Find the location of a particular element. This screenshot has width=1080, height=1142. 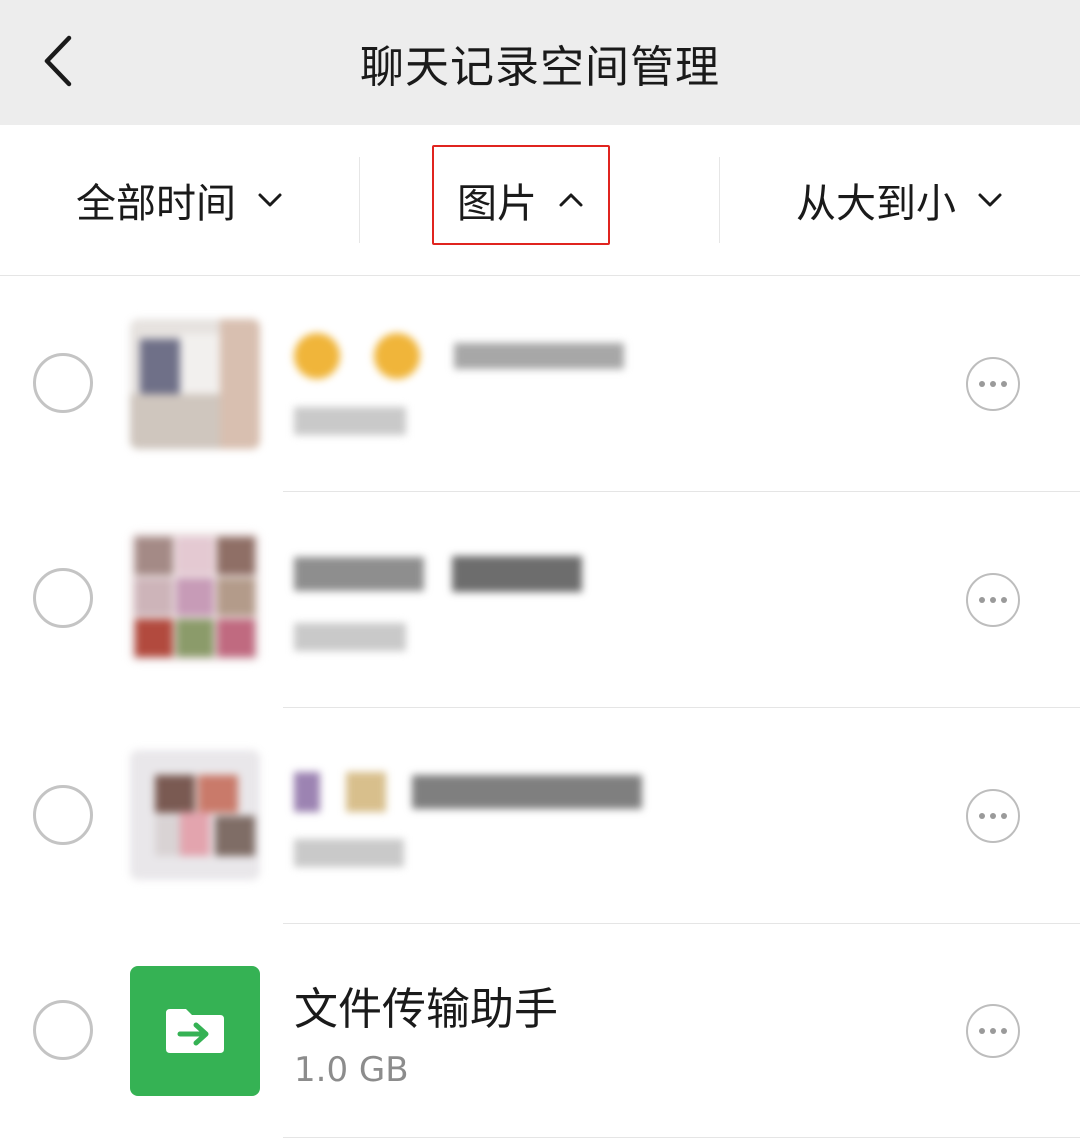

back-button is located at coordinates (58, 61).